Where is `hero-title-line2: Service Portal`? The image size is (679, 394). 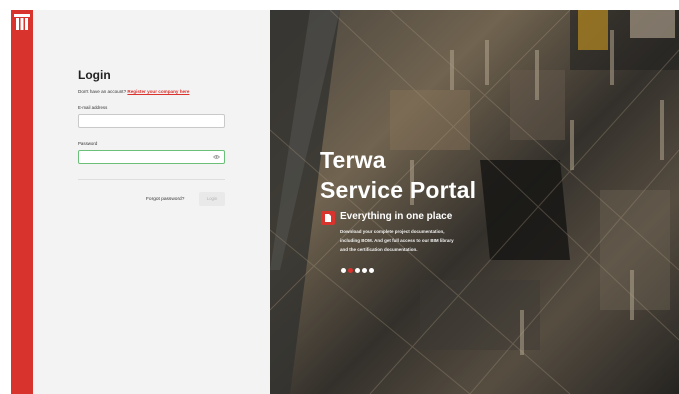
hero-title-line2: Service Portal is located at coordinates (398, 190).